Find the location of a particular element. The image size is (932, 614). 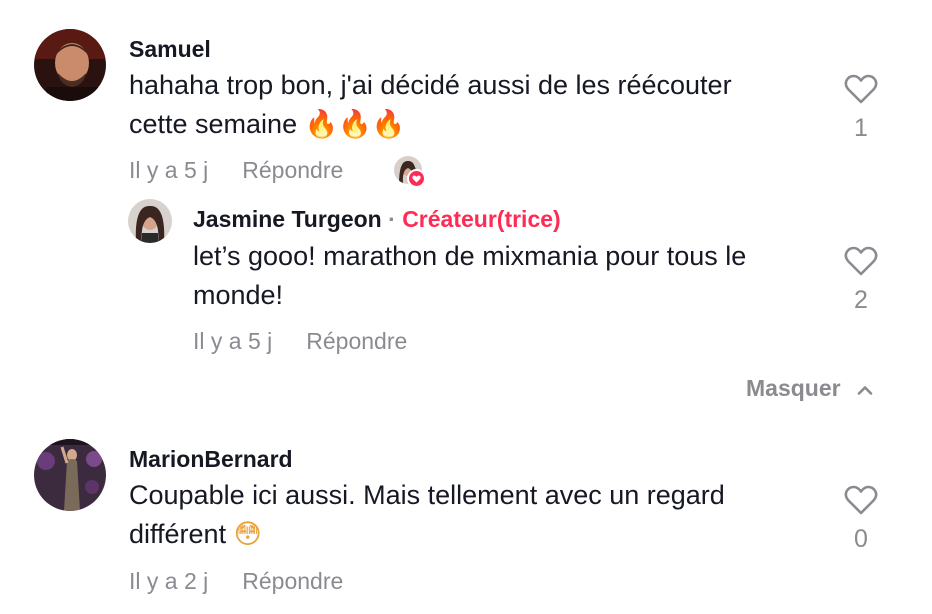

like-count: 0 is located at coordinates (861, 539).